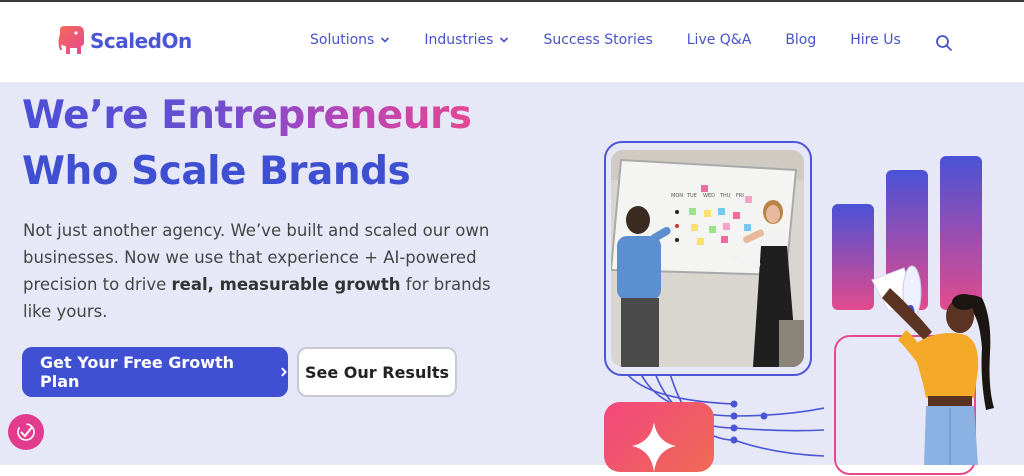 This screenshot has height=476, width=1024. I want to click on button-label: Get Your Free Growth Plan, so click(137, 372).